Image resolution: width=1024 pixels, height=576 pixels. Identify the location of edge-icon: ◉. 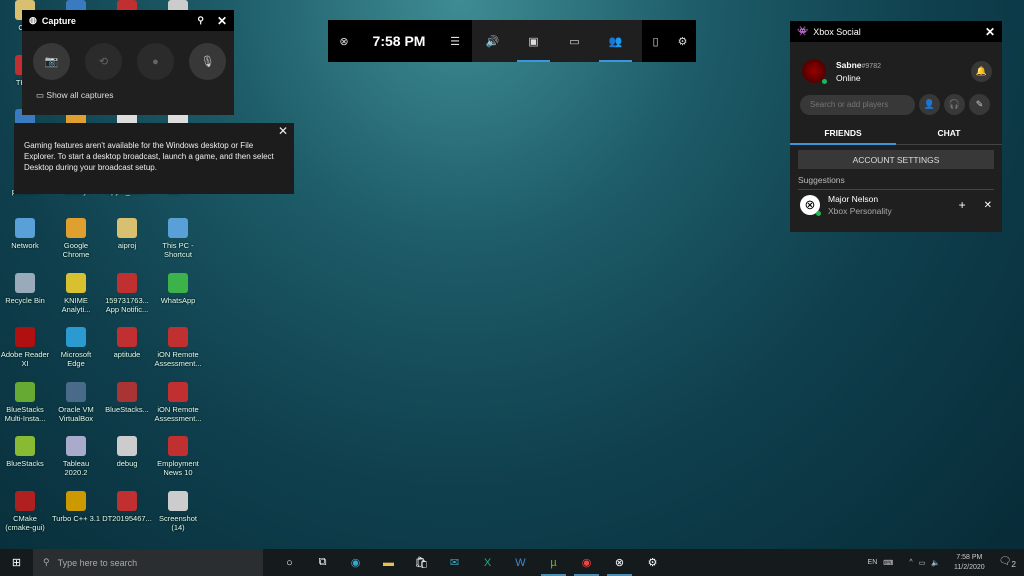
(355, 562).